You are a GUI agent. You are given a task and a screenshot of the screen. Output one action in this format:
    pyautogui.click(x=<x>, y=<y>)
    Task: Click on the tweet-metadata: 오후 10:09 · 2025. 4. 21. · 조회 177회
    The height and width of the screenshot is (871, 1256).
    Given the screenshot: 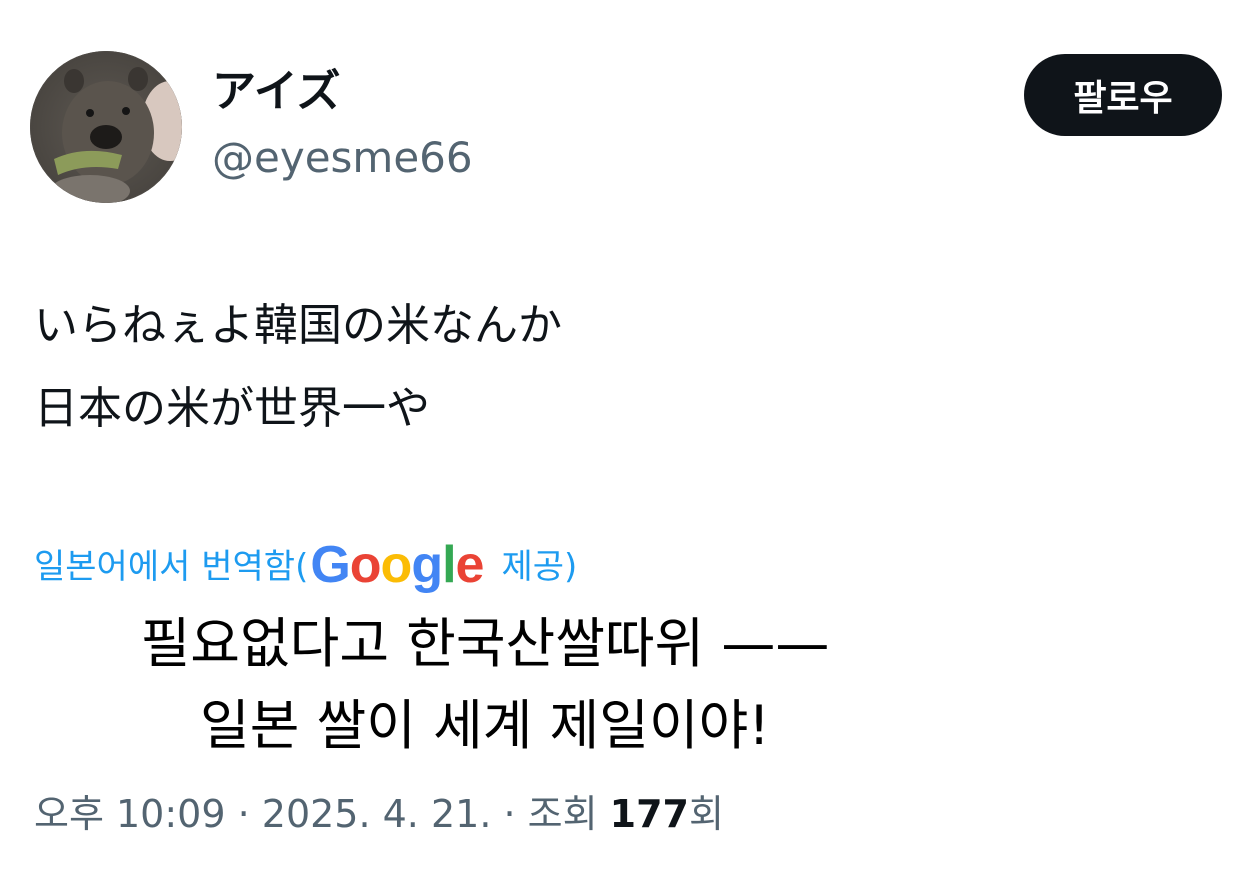 What is the action you would take?
    pyautogui.click(x=379, y=815)
    